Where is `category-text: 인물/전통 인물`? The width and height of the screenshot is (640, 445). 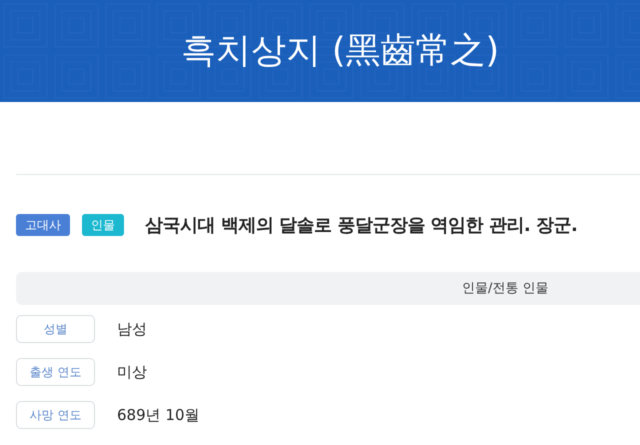 category-text: 인물/전통 인물 is located at coordinates (505, 289).